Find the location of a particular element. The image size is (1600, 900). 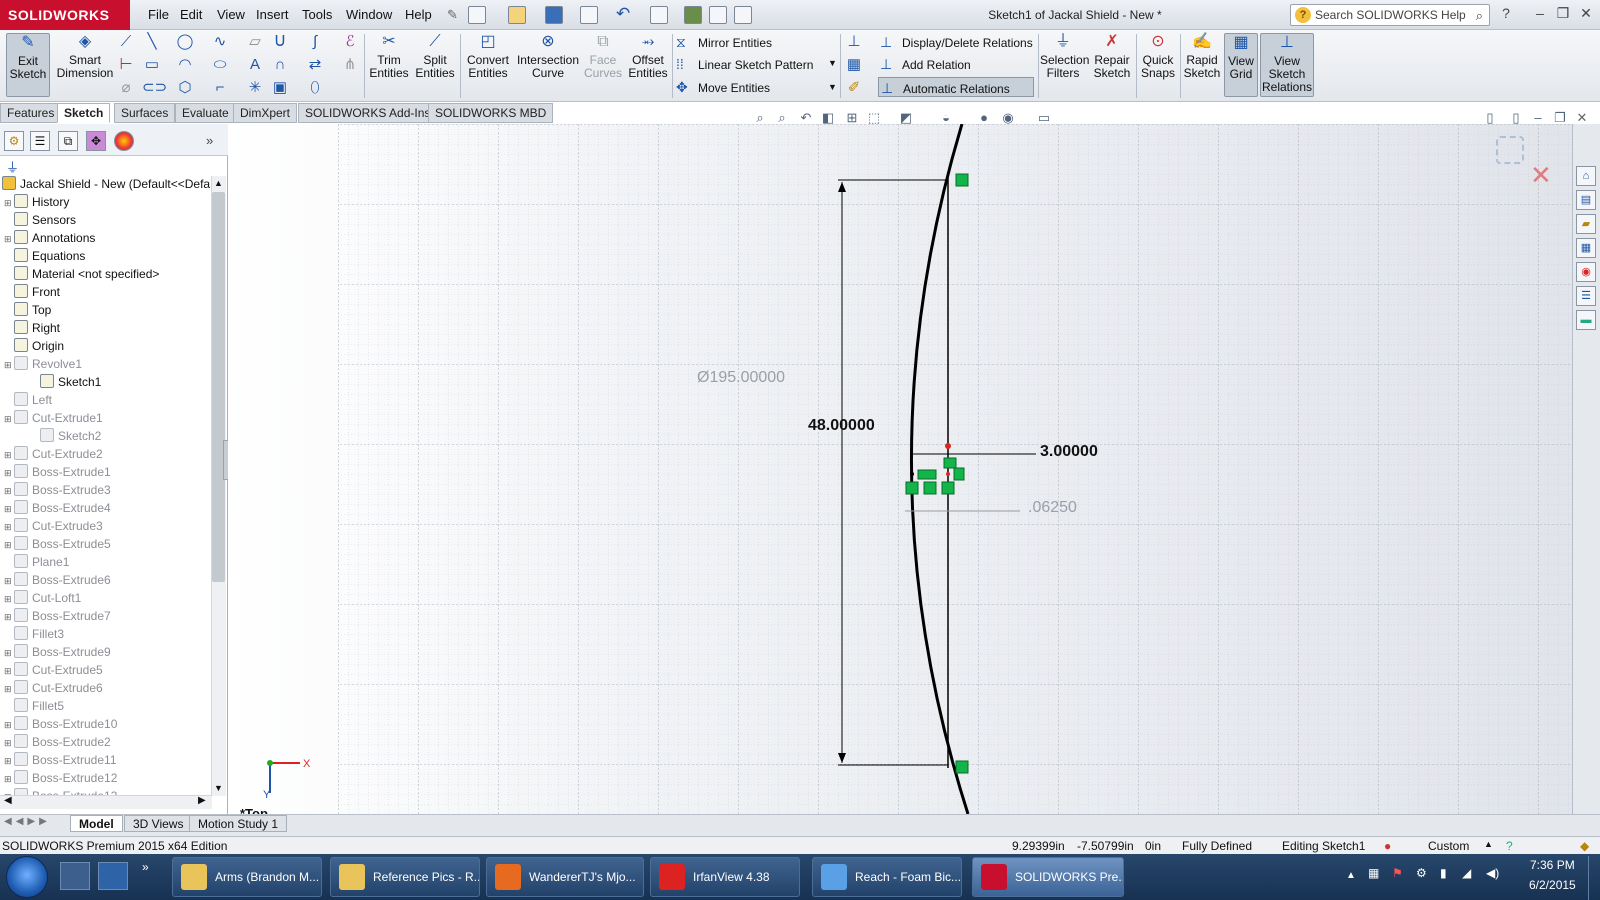

menu-view: View is located at coordinates (231, 14).